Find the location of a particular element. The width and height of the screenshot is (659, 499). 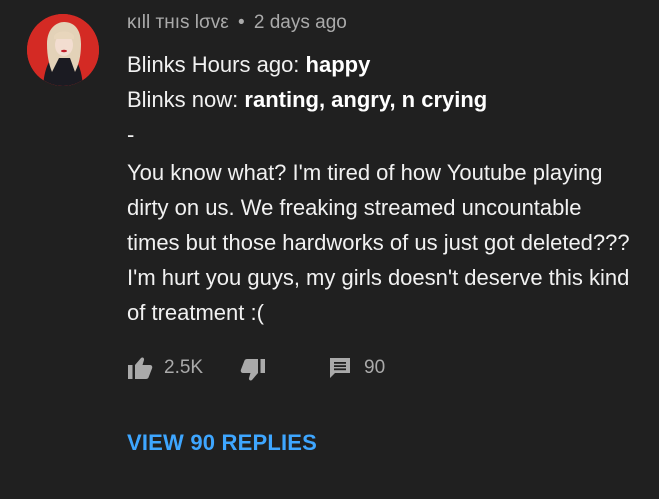

like-count: 2.5K is located at coordinates (184, 367).